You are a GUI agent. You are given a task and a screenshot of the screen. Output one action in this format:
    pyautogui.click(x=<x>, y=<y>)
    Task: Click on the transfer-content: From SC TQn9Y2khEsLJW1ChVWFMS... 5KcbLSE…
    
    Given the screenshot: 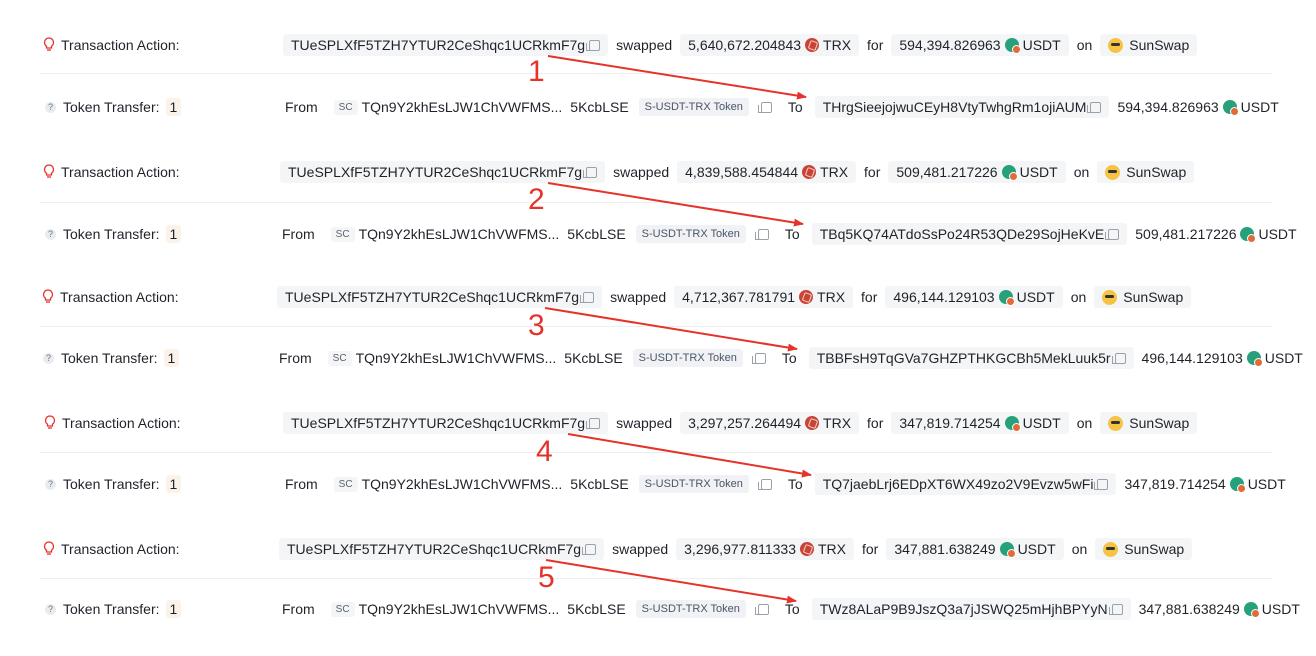 What is the action you would take?
    pyautogui.click(x=789, y=484)
    